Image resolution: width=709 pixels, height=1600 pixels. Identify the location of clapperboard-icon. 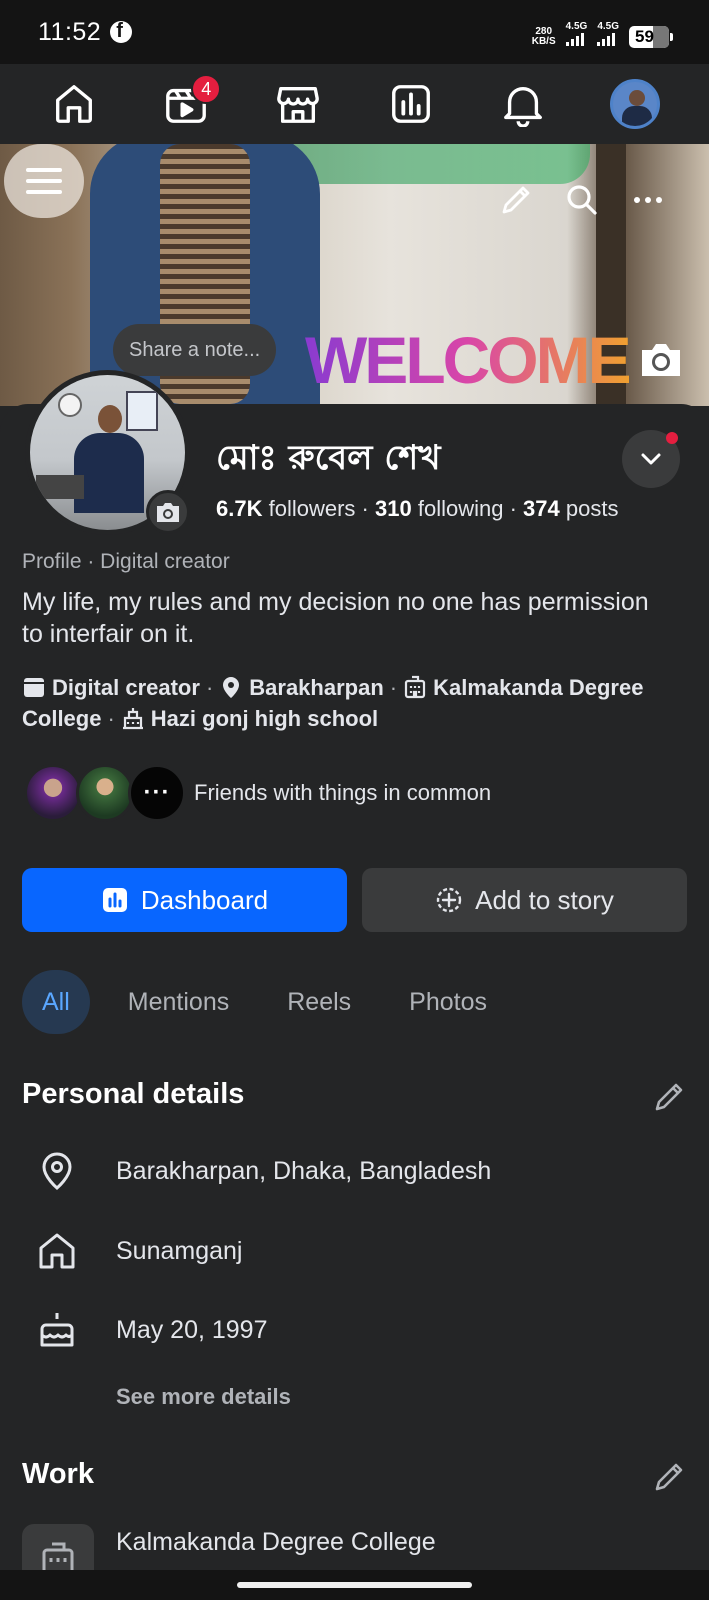
(34, 687).